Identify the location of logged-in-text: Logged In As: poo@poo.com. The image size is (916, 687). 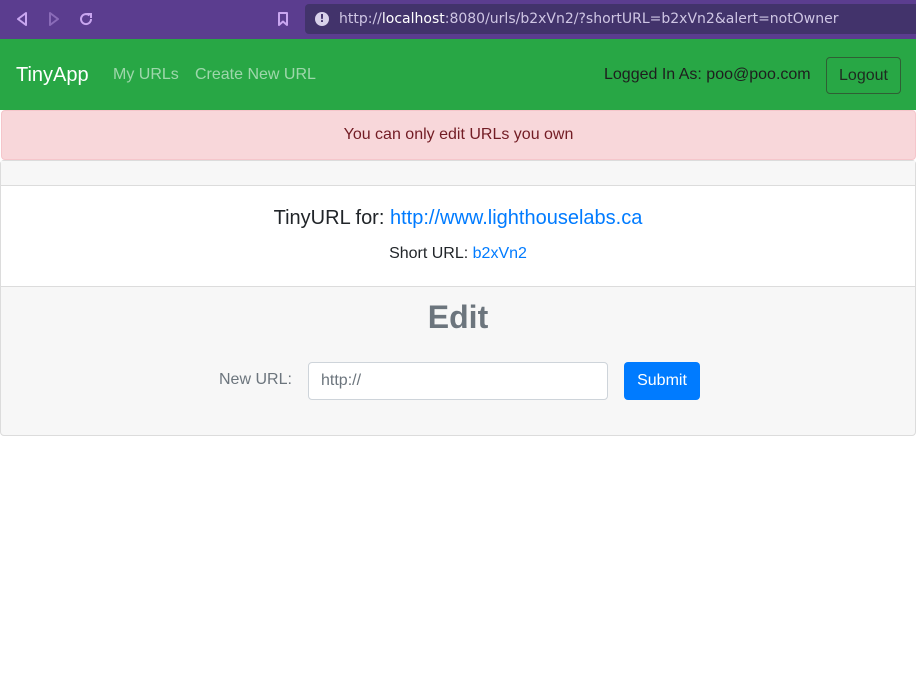
(707, 74).